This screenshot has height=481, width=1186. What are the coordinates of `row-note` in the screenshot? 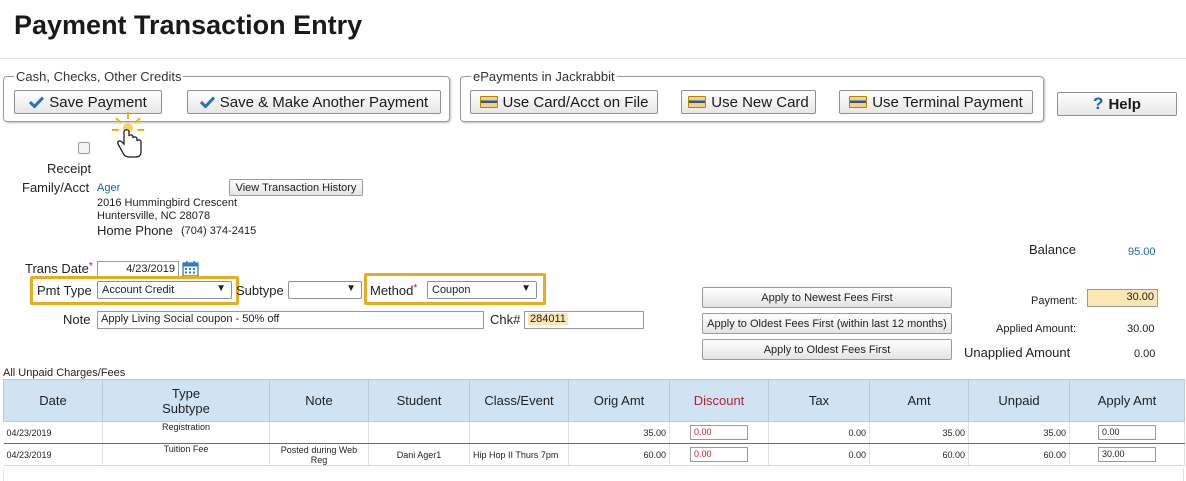 It's located at (319, 432).